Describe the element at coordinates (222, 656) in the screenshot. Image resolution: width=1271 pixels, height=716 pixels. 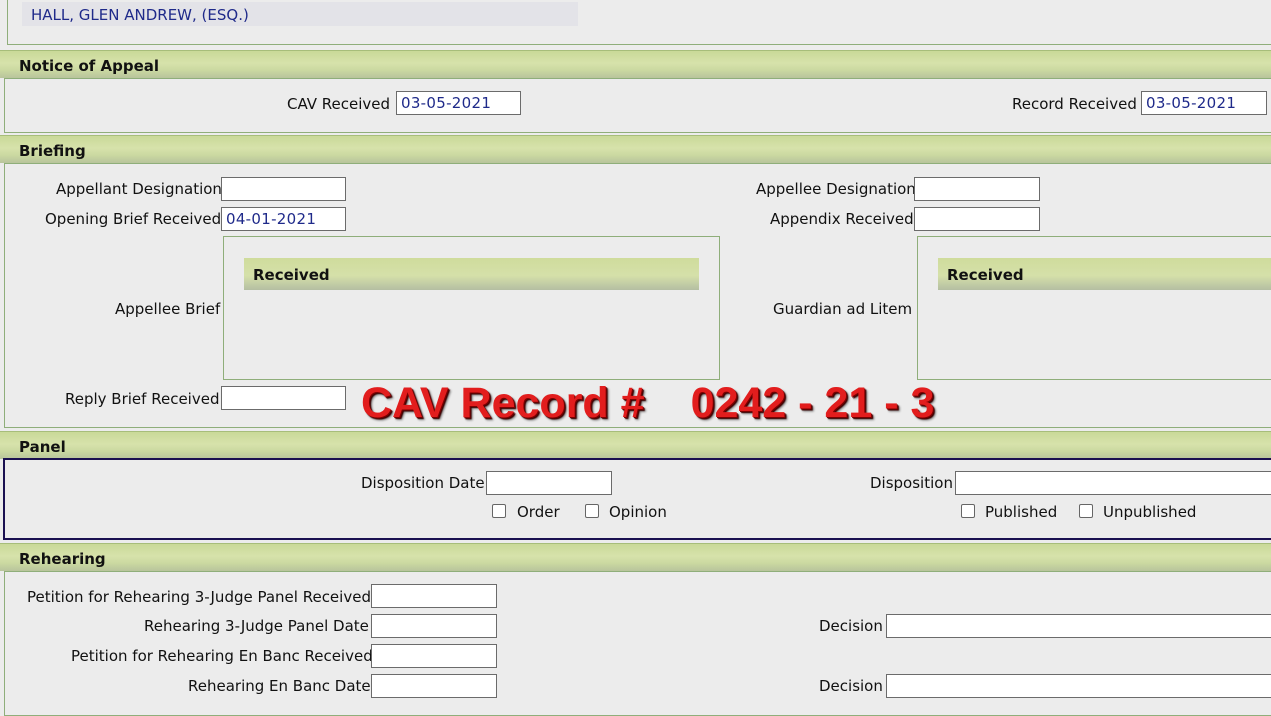
I see `petition-enbanc-label: Petition for Rehearing En Banc Received` at that location.